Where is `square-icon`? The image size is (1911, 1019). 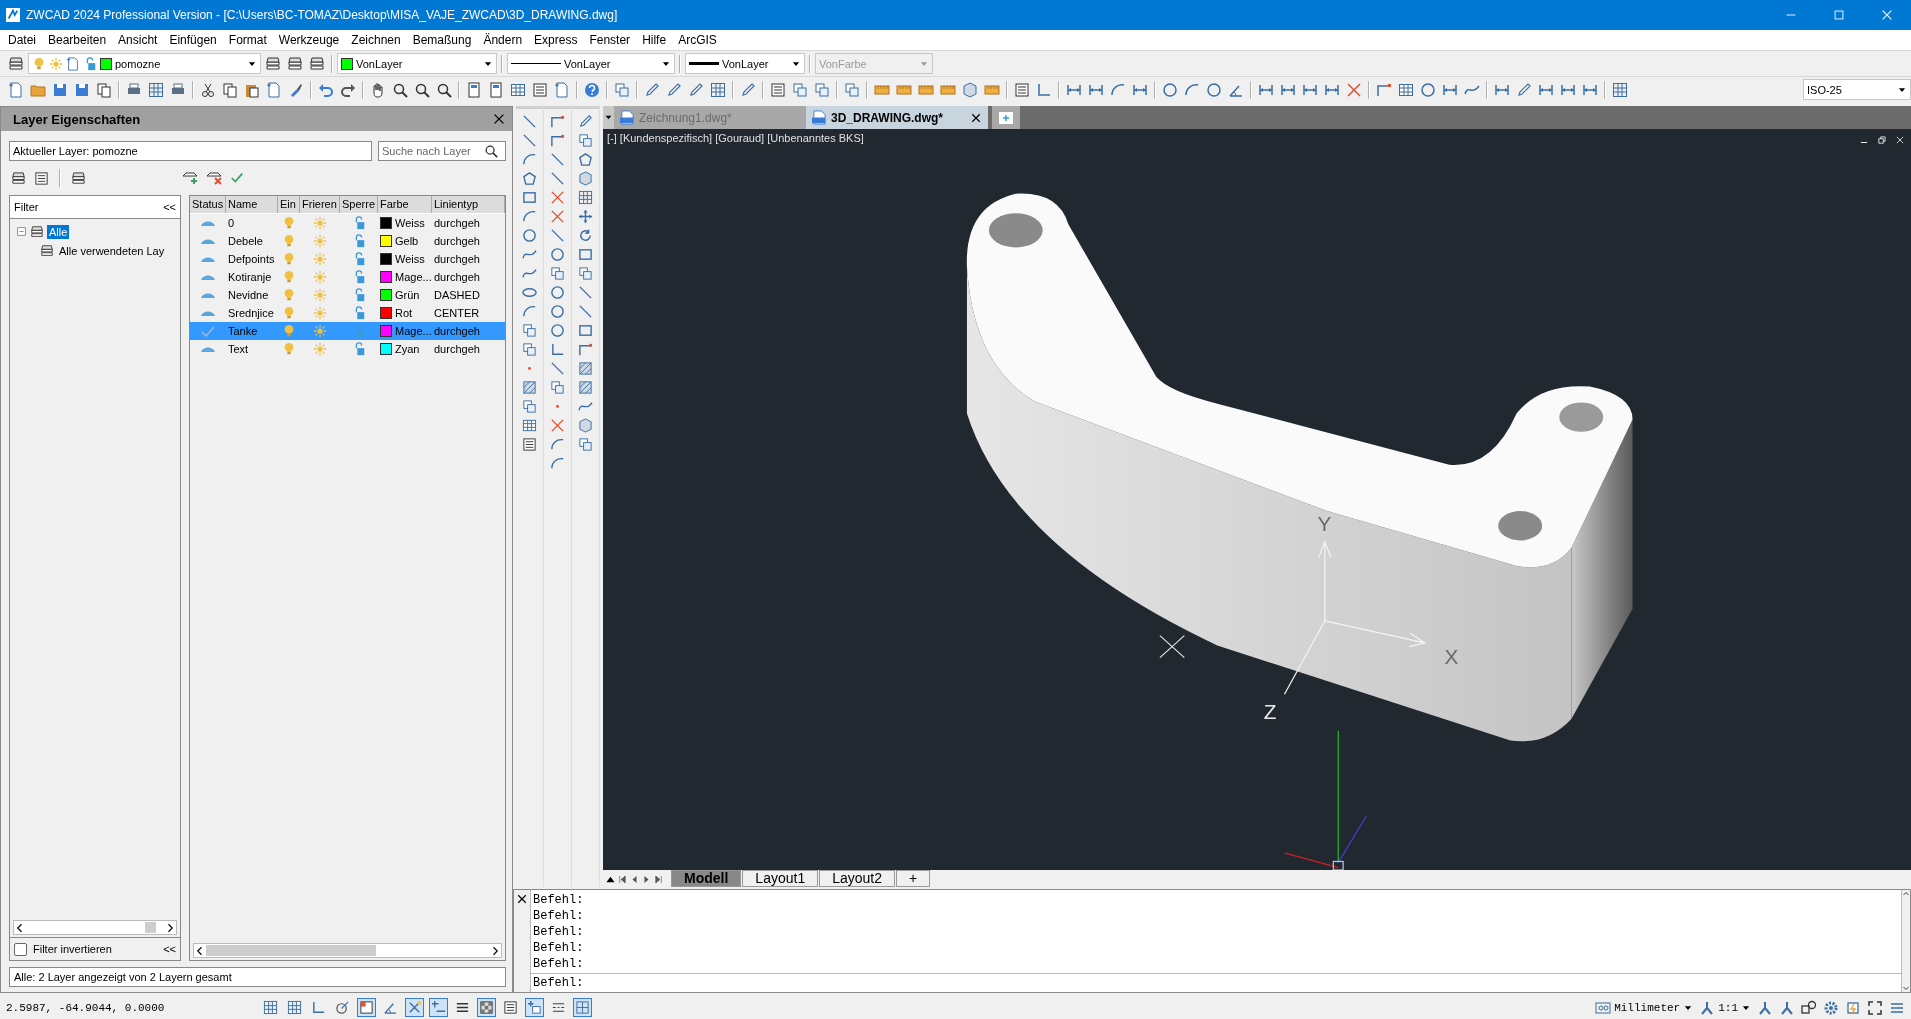 square-icon is located at coordinates (366, 1007).